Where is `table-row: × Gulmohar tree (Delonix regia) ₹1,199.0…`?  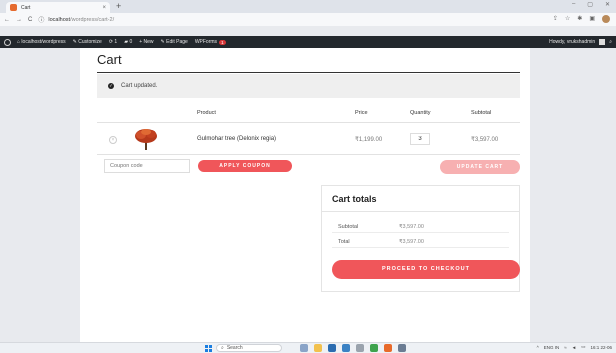 table-row: × Gulmohar tree (Delonix regia) ₹1,199.0… is located at coordinates (308, 139).